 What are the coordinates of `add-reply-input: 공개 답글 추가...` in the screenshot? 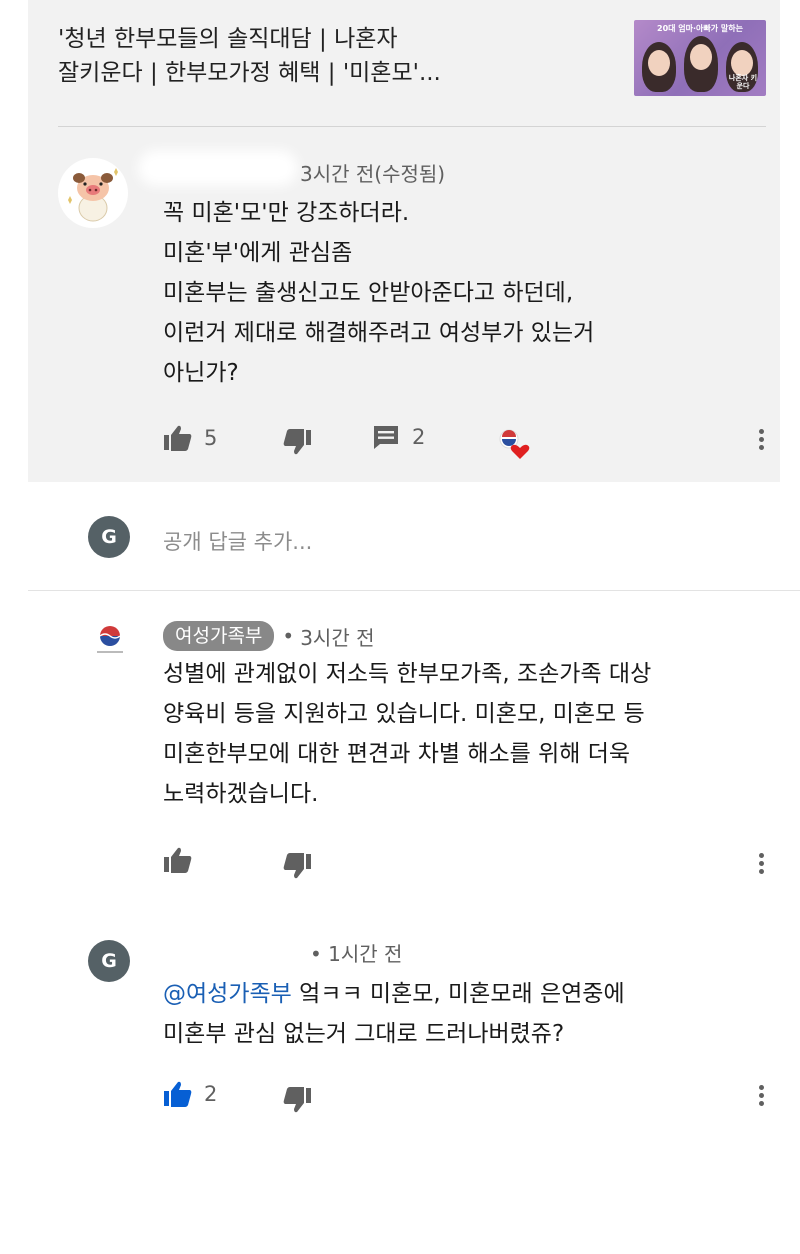 It's located at (237, 541).